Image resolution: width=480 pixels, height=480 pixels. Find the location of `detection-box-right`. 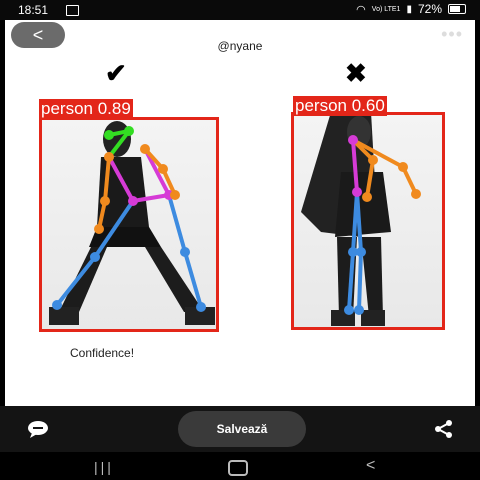

detection-box-right is located at coordinates (368, 221).